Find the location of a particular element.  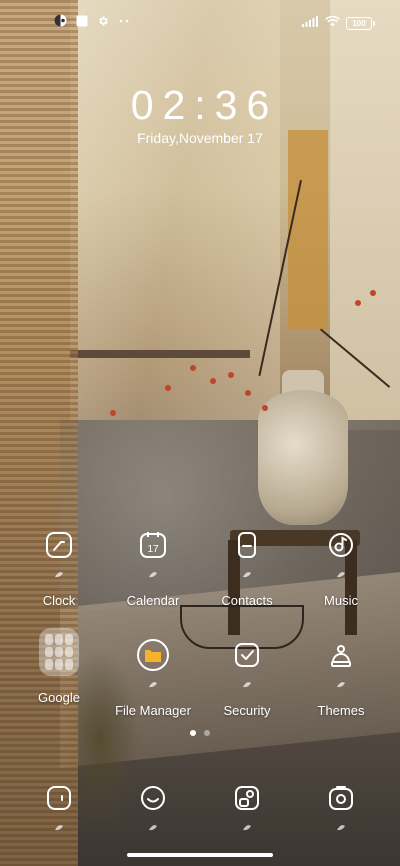

message-smile-icon is located at coordinates (153, 798).